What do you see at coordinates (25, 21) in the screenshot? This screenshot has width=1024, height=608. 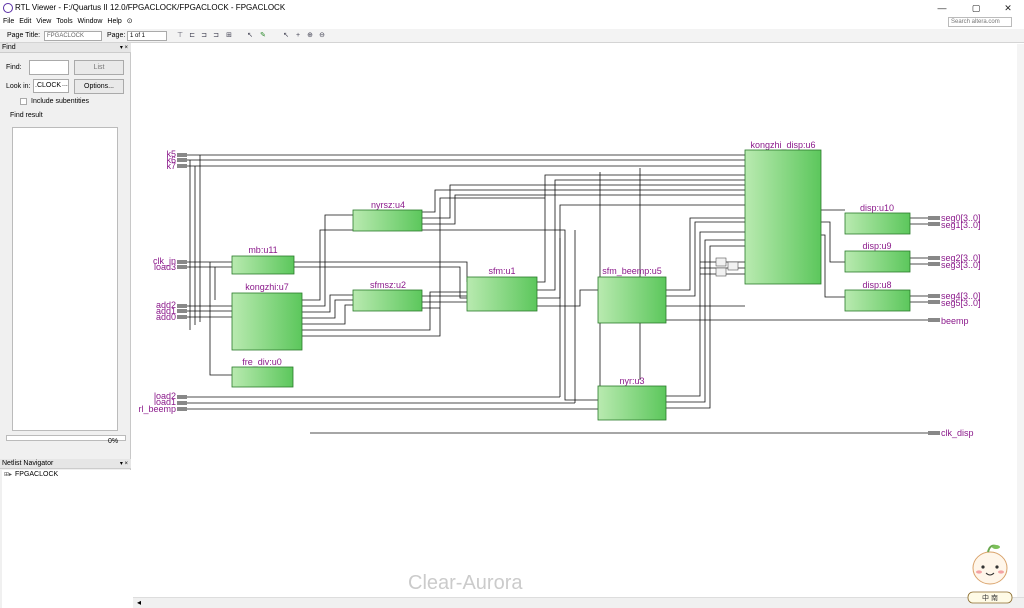 I see `menu-edit: Edit` at bounding box center [25, 21].